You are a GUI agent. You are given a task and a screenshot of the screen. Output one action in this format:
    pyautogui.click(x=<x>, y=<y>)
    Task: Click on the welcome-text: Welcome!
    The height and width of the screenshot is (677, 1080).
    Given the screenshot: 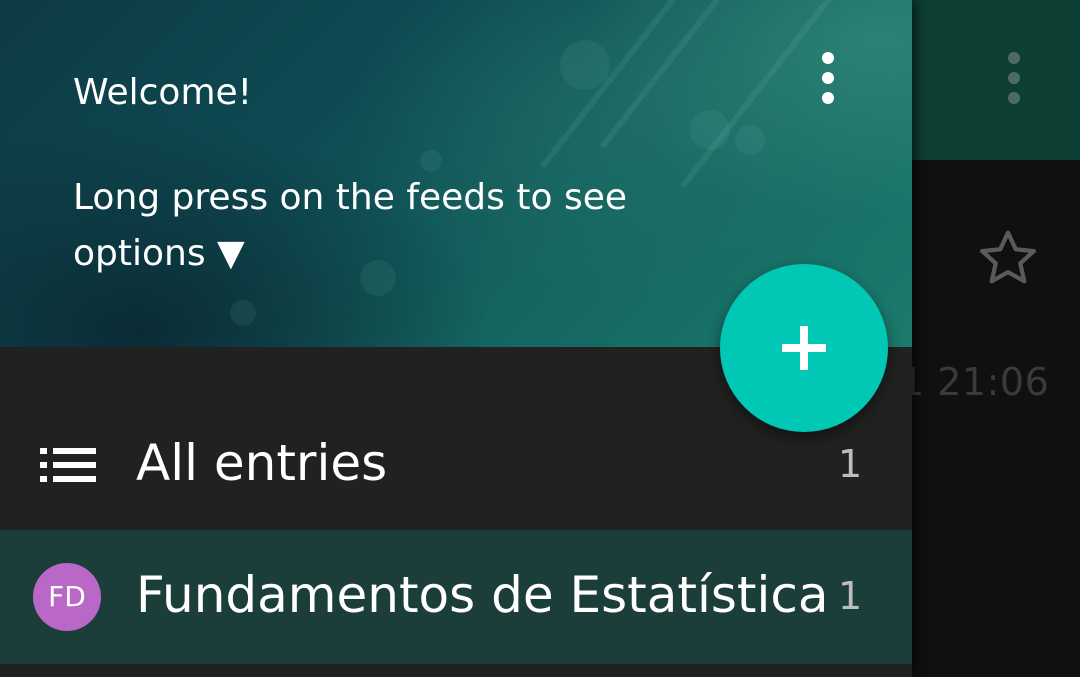 What is the action you would take?
    pyautogui.click(x=163, y=92)
    